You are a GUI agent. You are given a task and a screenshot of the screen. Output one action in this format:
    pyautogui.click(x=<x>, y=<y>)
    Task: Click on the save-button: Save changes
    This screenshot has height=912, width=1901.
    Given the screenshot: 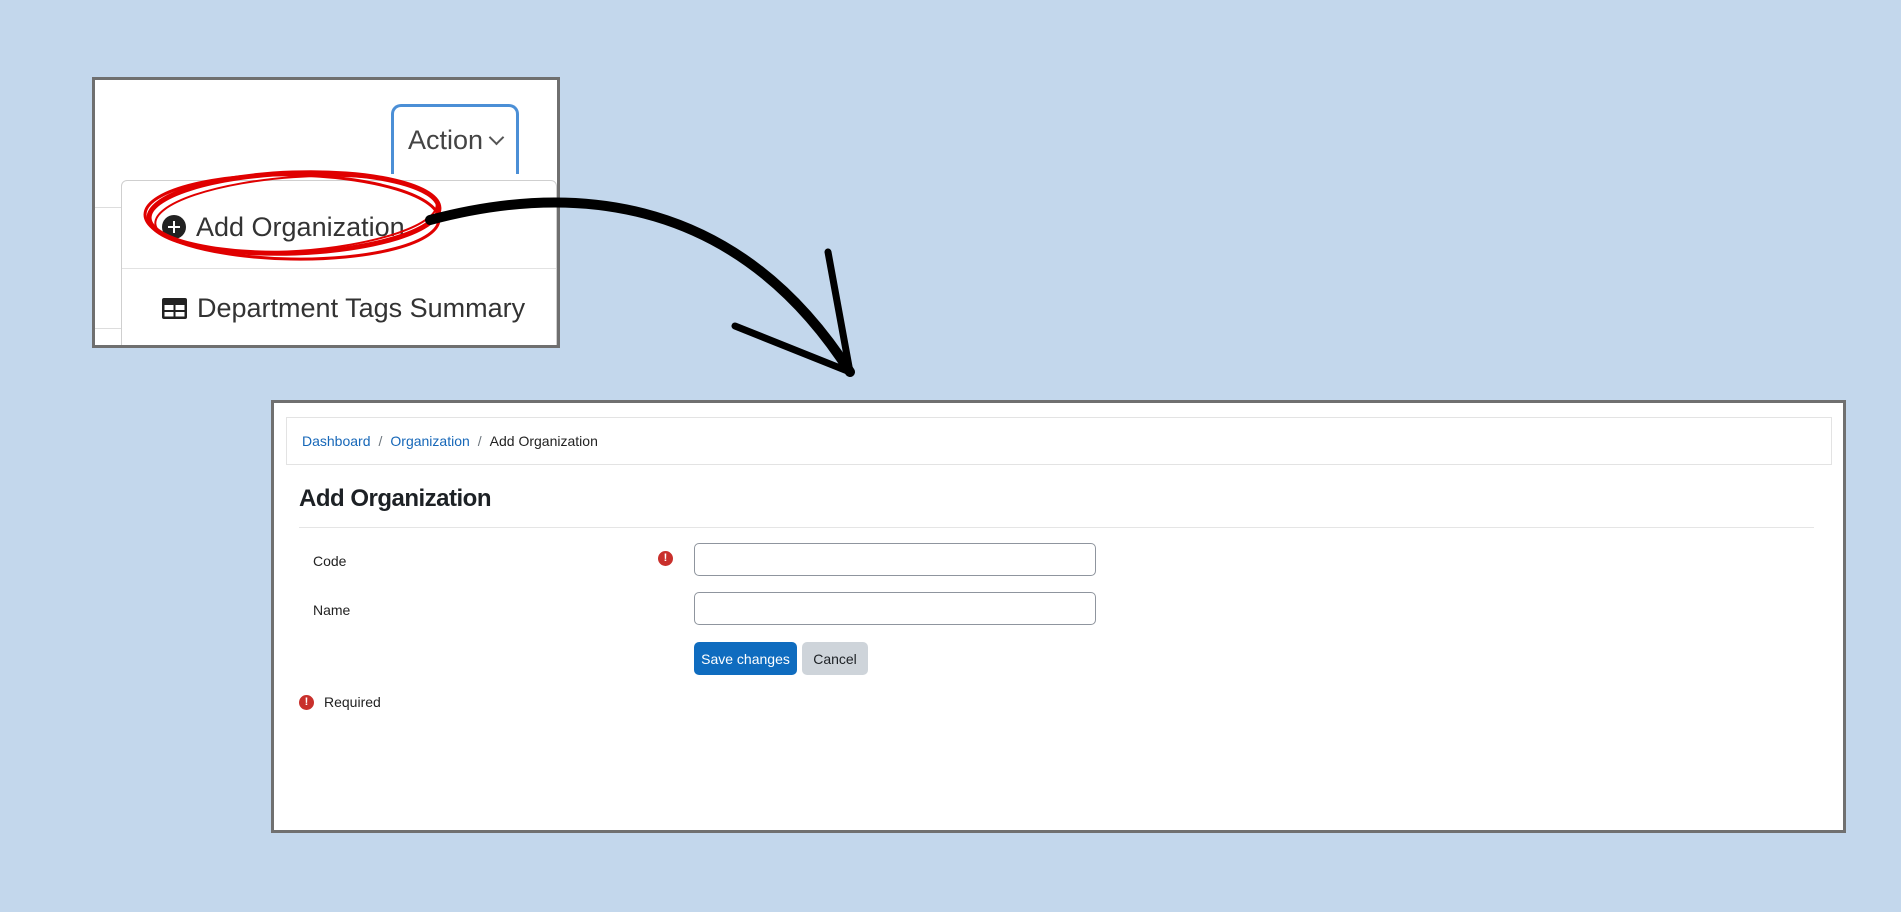 What is the action you would take?
    pyautogui.click(x=745, y=658)
    